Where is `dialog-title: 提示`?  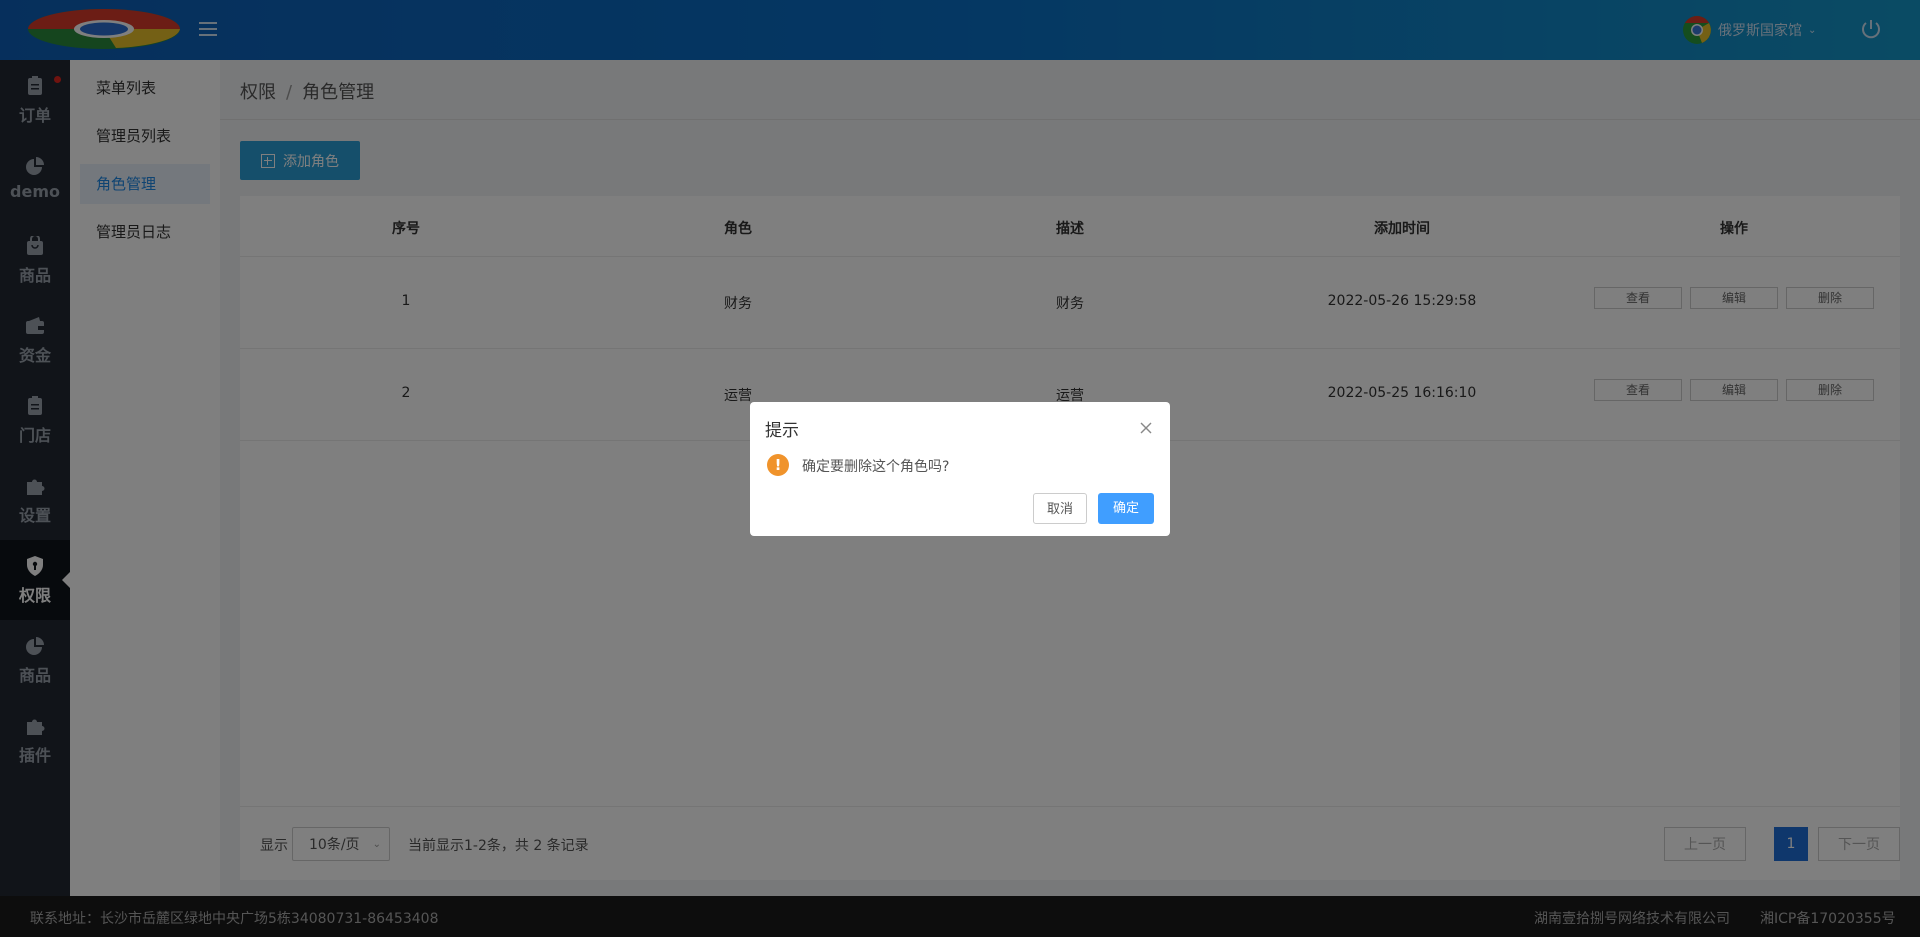
dialog-title: 提示 is located at coordinates (782, 431).